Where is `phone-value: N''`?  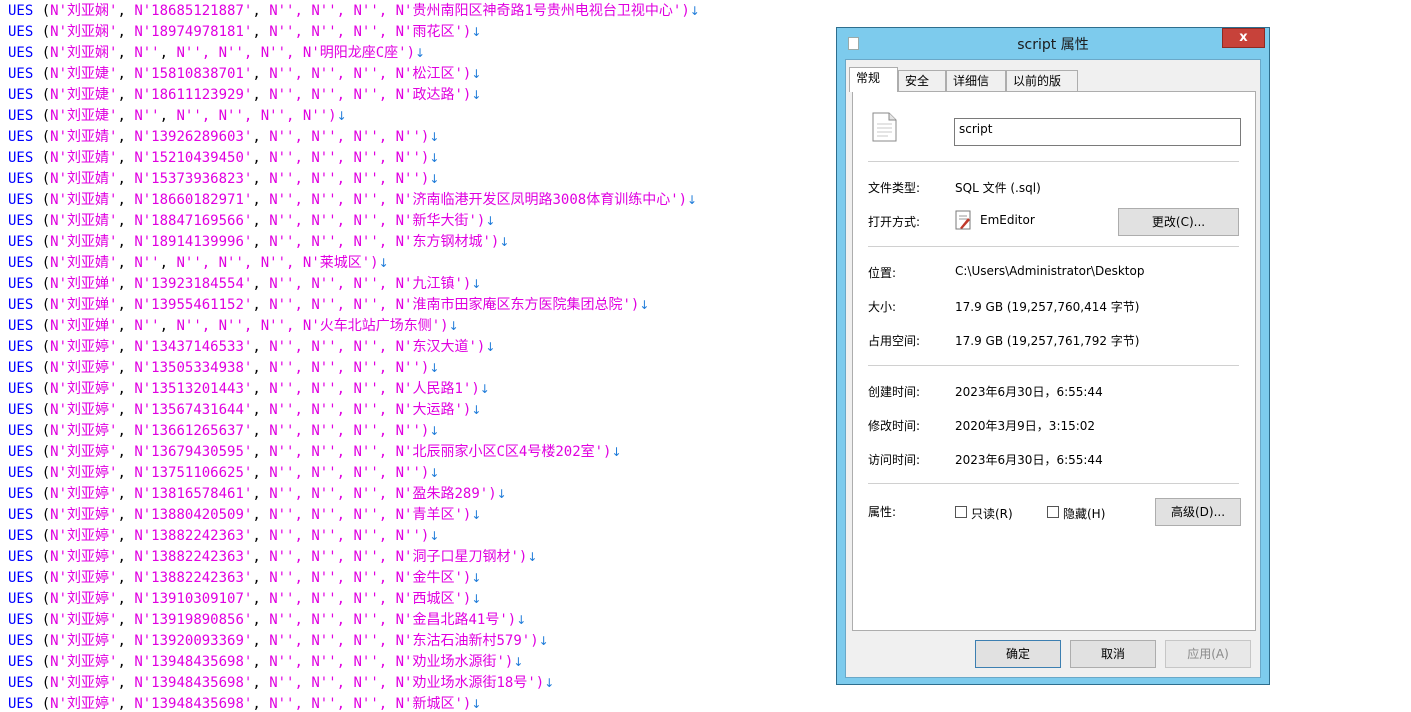
phone-value: N'' is located at coordinates (147, 326).